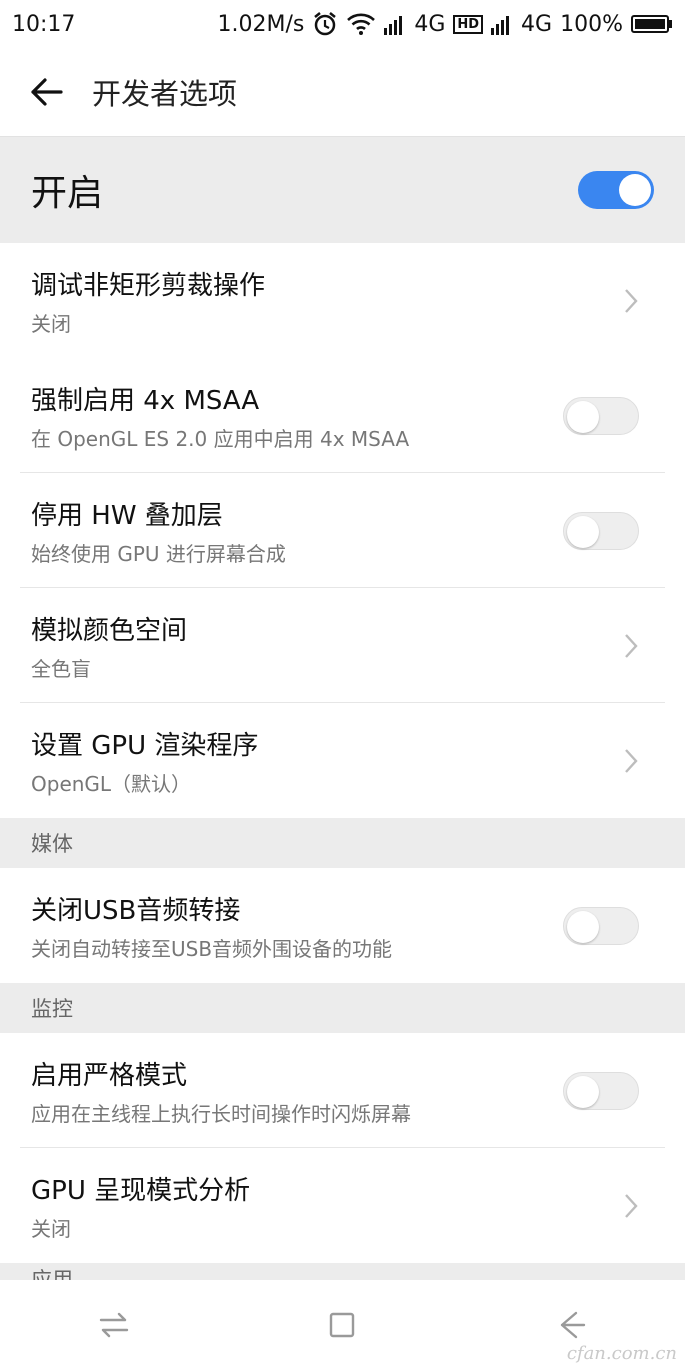 This screenshot has height=1370, width=685. Describe the element at coordinates (145, 400) in the screenshot. I see `row-title: 强制启用 4x MSAA` at that location.